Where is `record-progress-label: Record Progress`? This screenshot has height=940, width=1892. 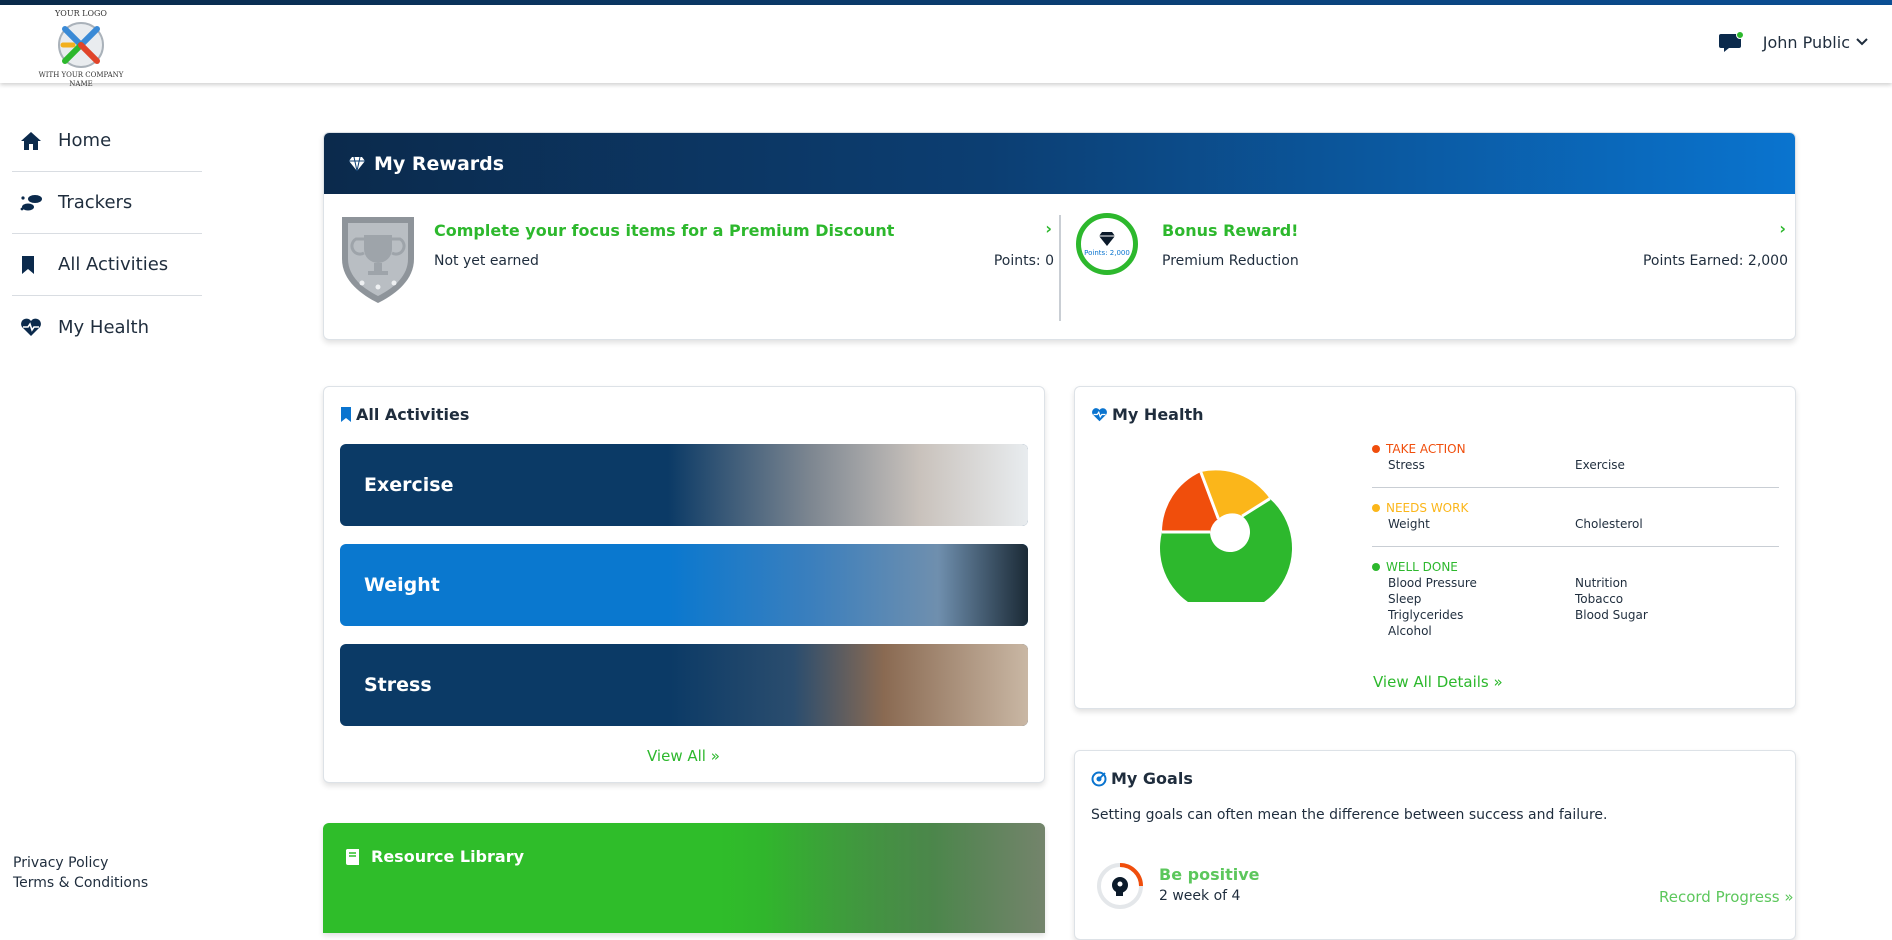
record-progress-label: Record Progress is located at coordinates (1719, 897).